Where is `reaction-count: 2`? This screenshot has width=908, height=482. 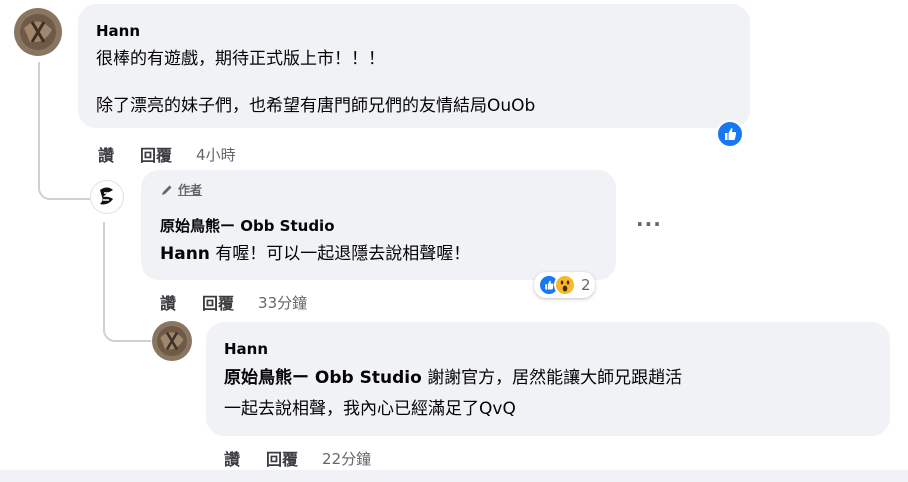
reaction-count: 2 is located at coordinates (586, 285).